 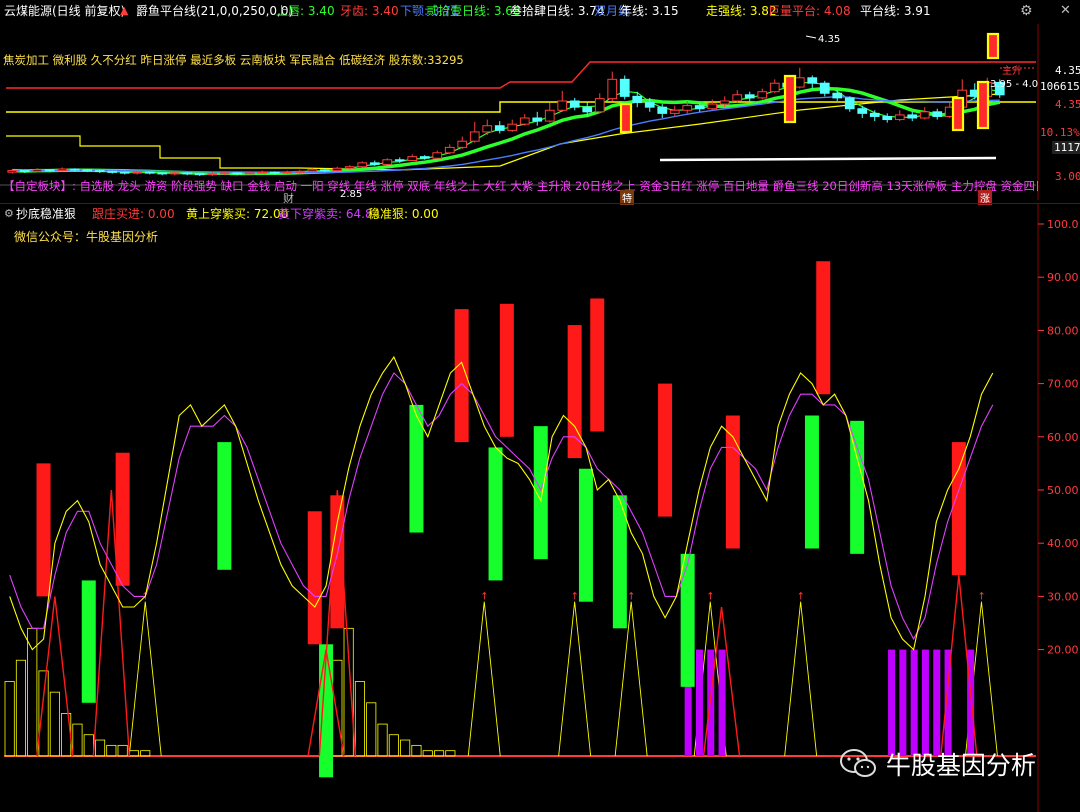 What do you see at coordinates (1026, 11) in the screenshot?
I see `gear-icon: ⚙` at bounding box center [1026, 11].